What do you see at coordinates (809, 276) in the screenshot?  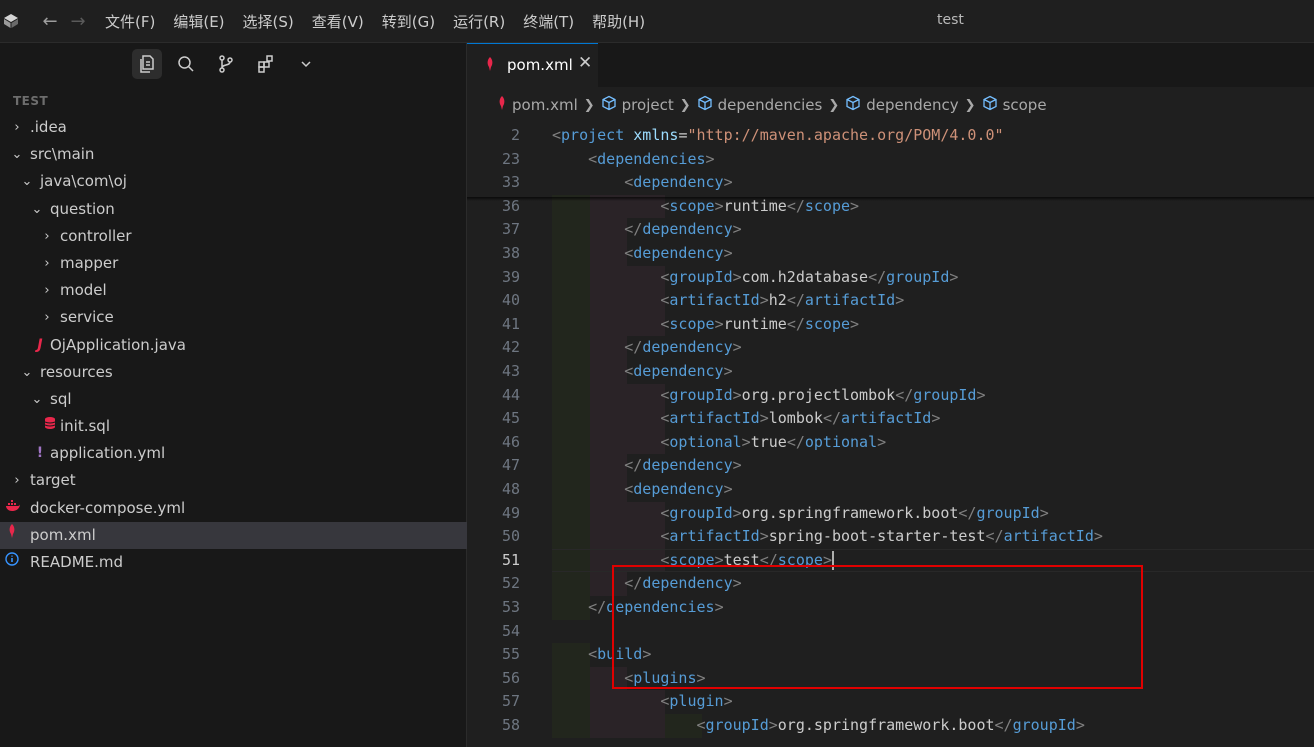 I see `code-text: <groupId>com.h2database</groupId>` at bounding box center [809, 276].